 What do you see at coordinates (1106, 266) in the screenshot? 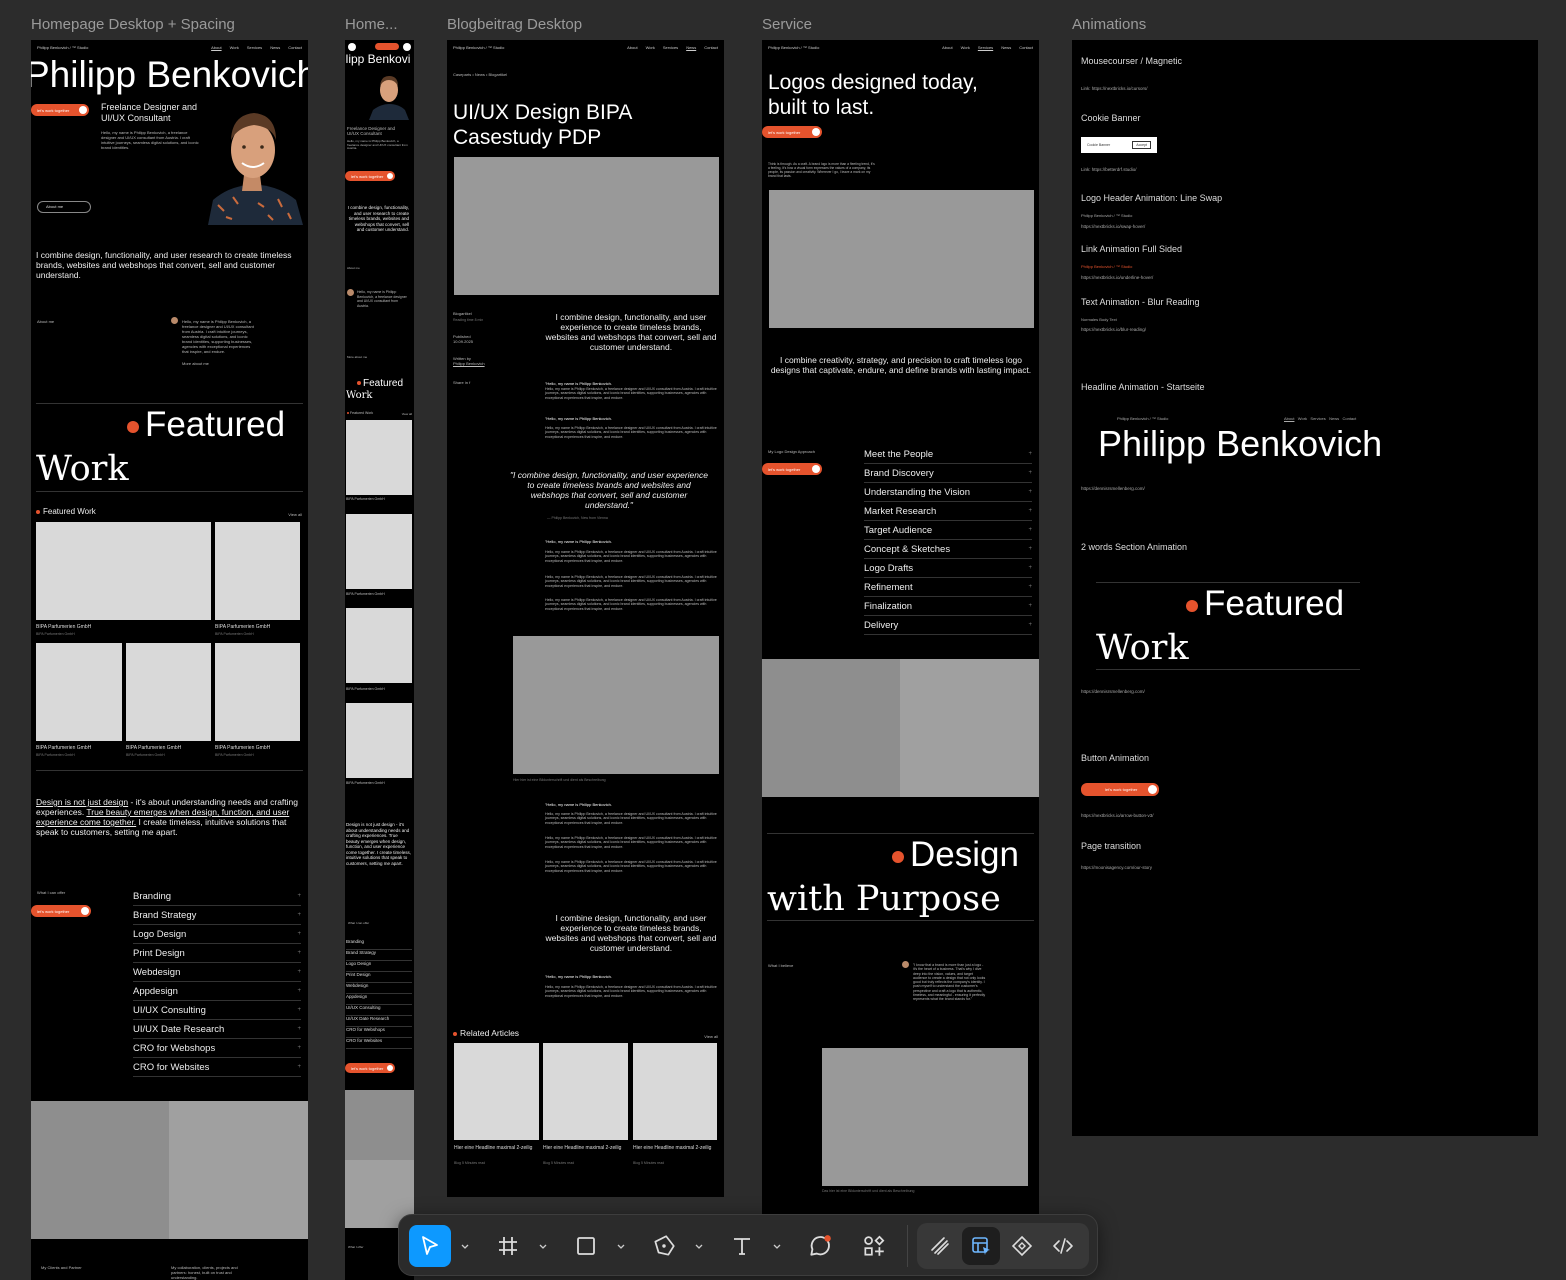
I see `link-orange-sample: Philipp Benkovich / ™ Studio` at bounding box center [1106, 266].